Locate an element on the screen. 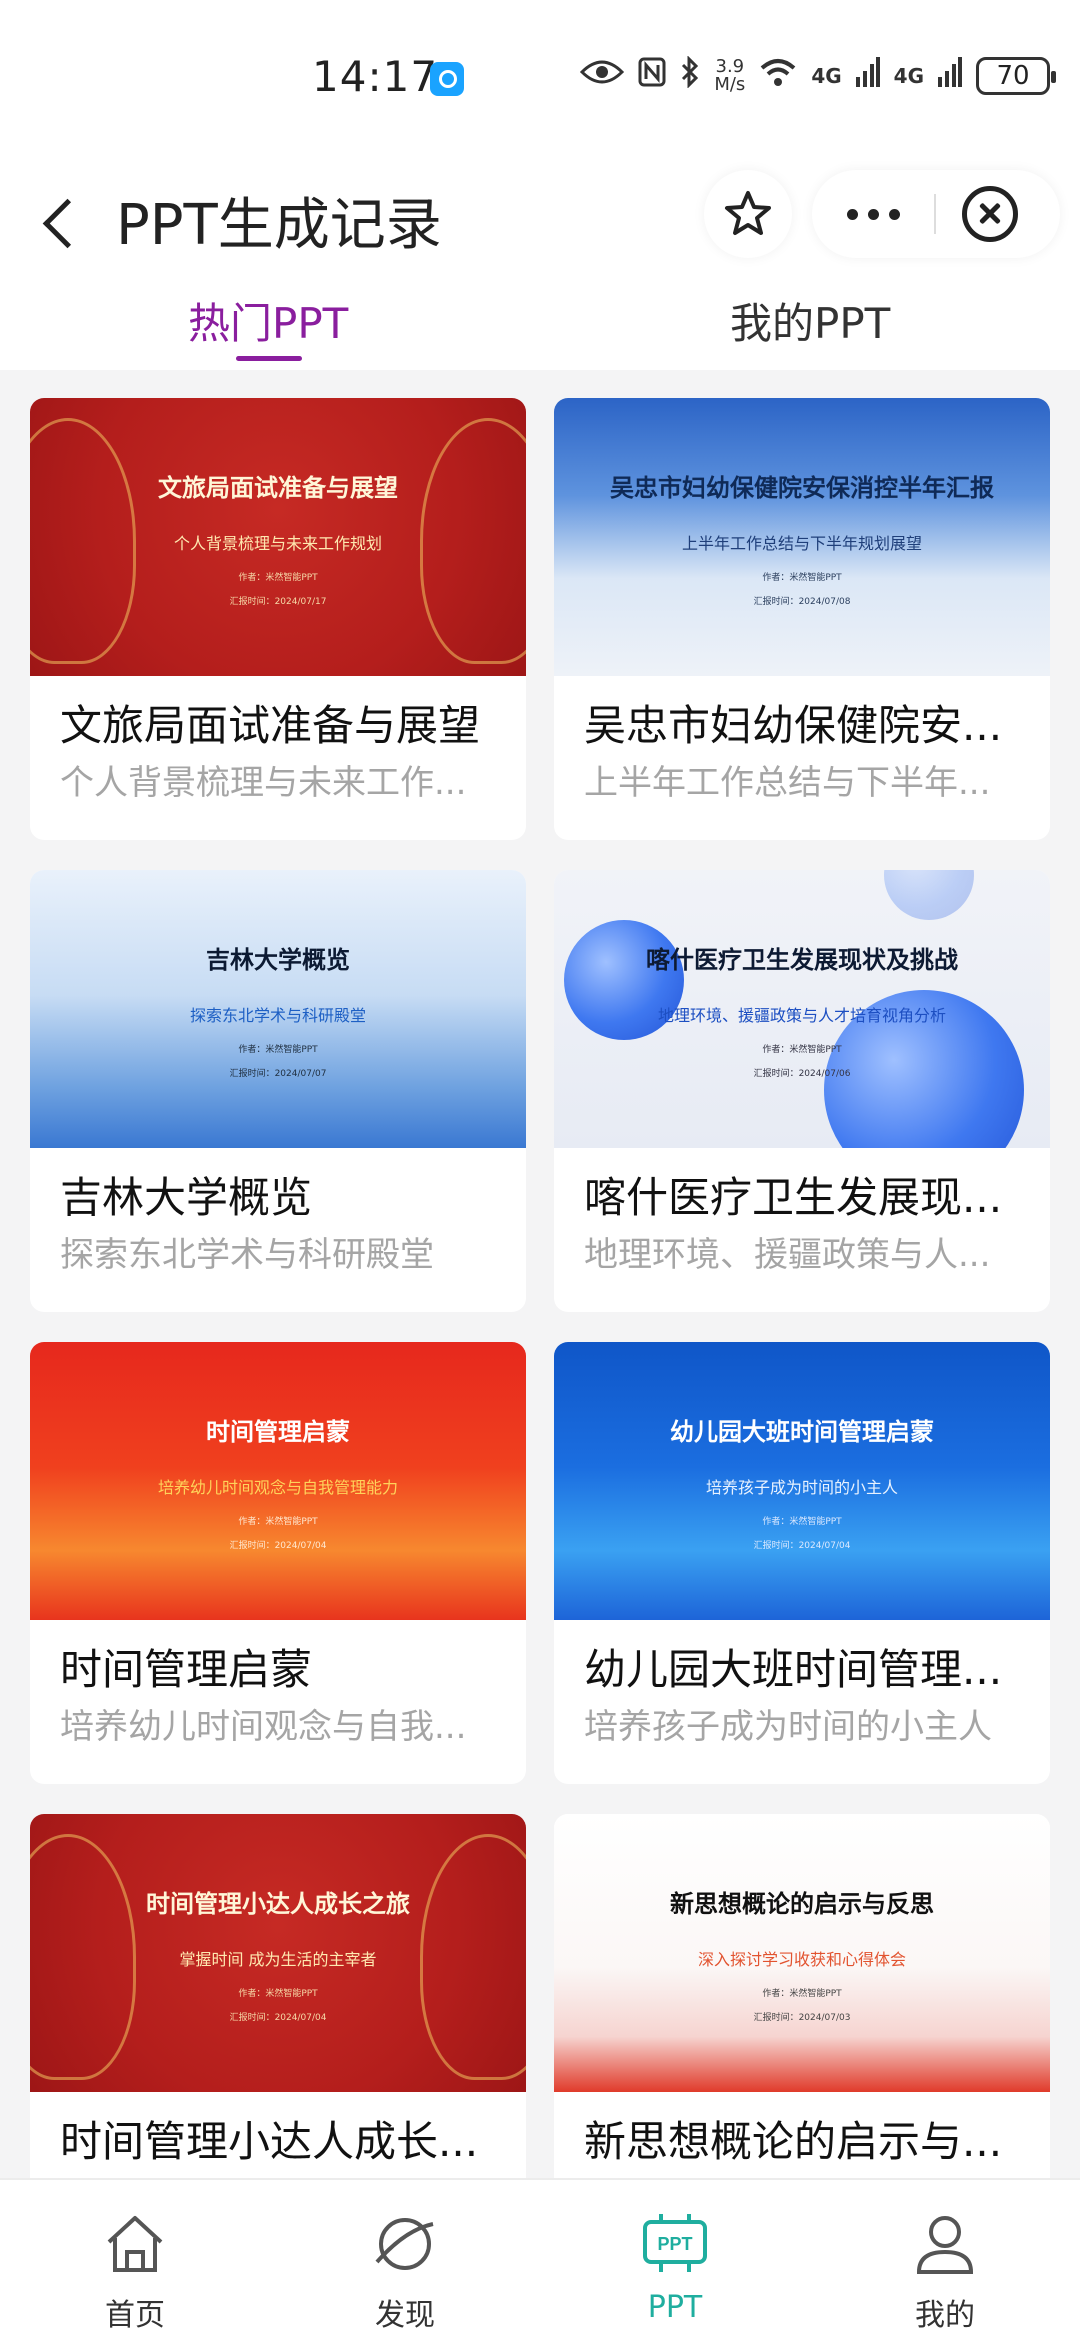 The image size is (1080, 2340). status-icons: 3.9 M/s 4G 4G 70 is located at coordinates (818, 75).